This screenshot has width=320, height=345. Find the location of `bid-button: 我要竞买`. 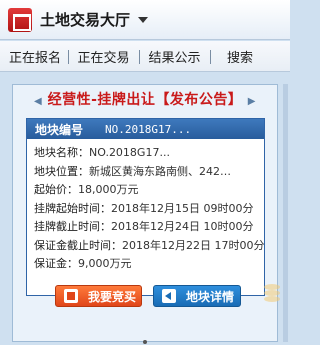

bid-button: 我要竞买 is located at coordinates (98, 296).